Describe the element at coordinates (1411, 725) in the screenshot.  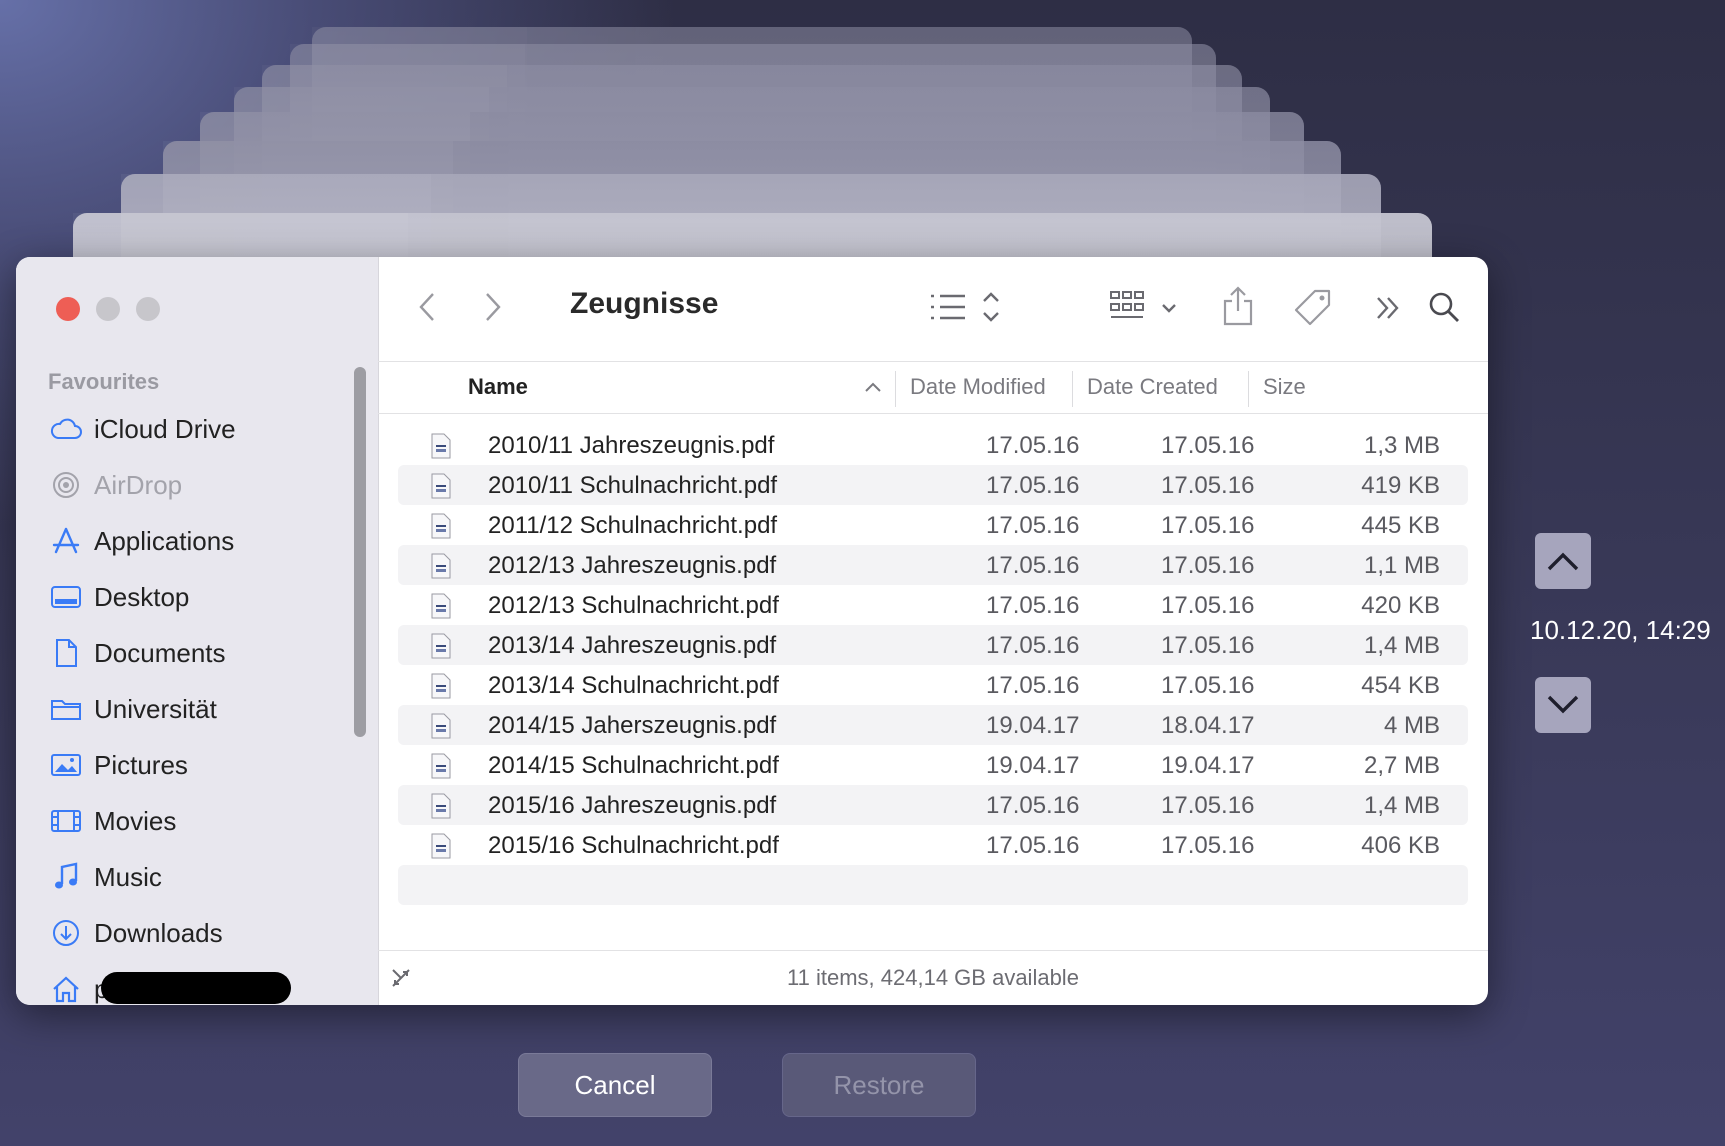
I see `file-size: 4 MB` at that location.